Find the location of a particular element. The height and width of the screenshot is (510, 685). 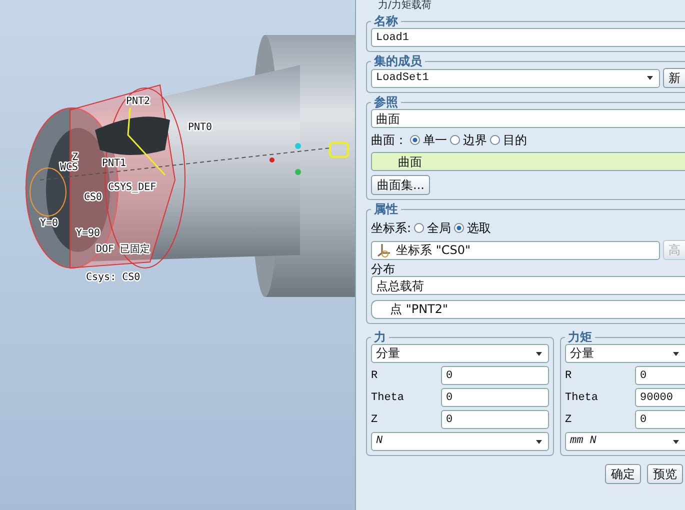

component-field: 90000 is located at coordinates (660, 397).